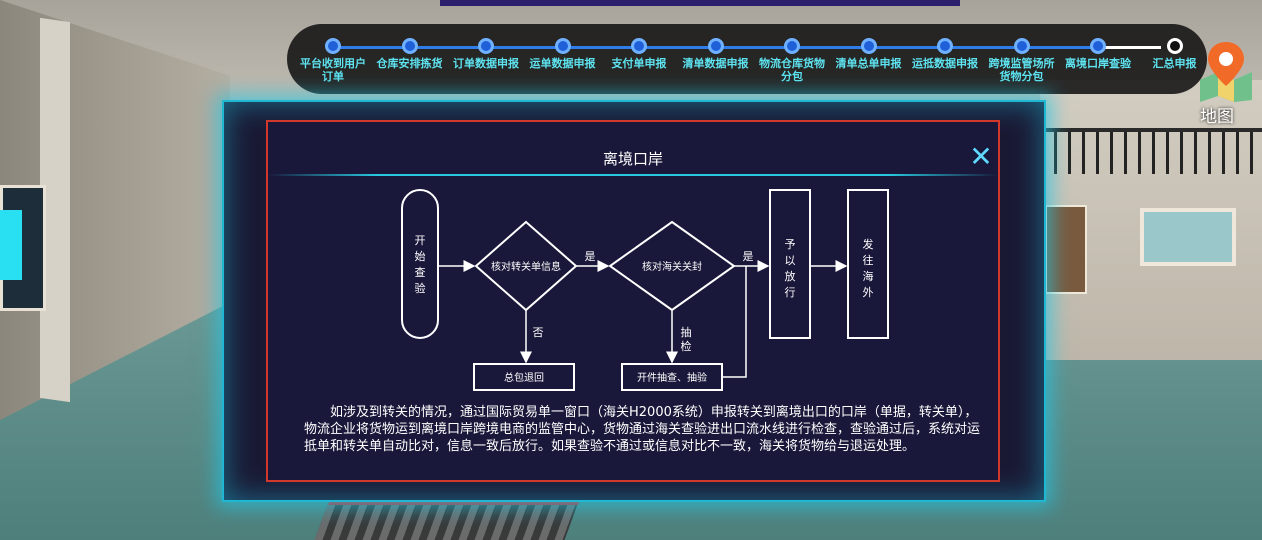 The width and height of the screenshot is (1262, 540). I want to click on timeline-step: 平台收到用户订单, so click(333, 60).